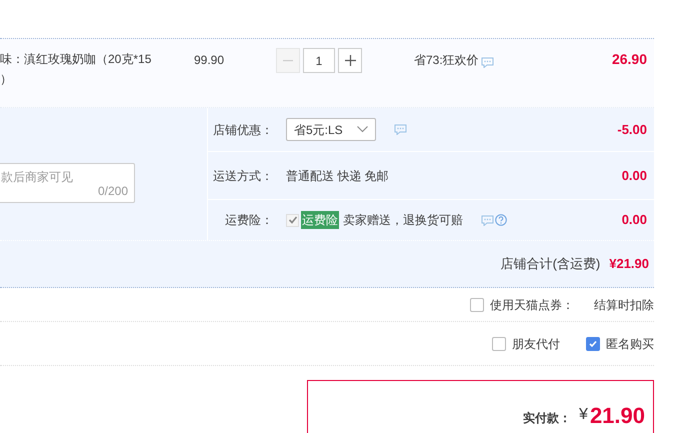  Describe the element at coordinates (550, 264) in the screenshot. I see `shop-total-label: 店铺合计(含运费)` at that location.